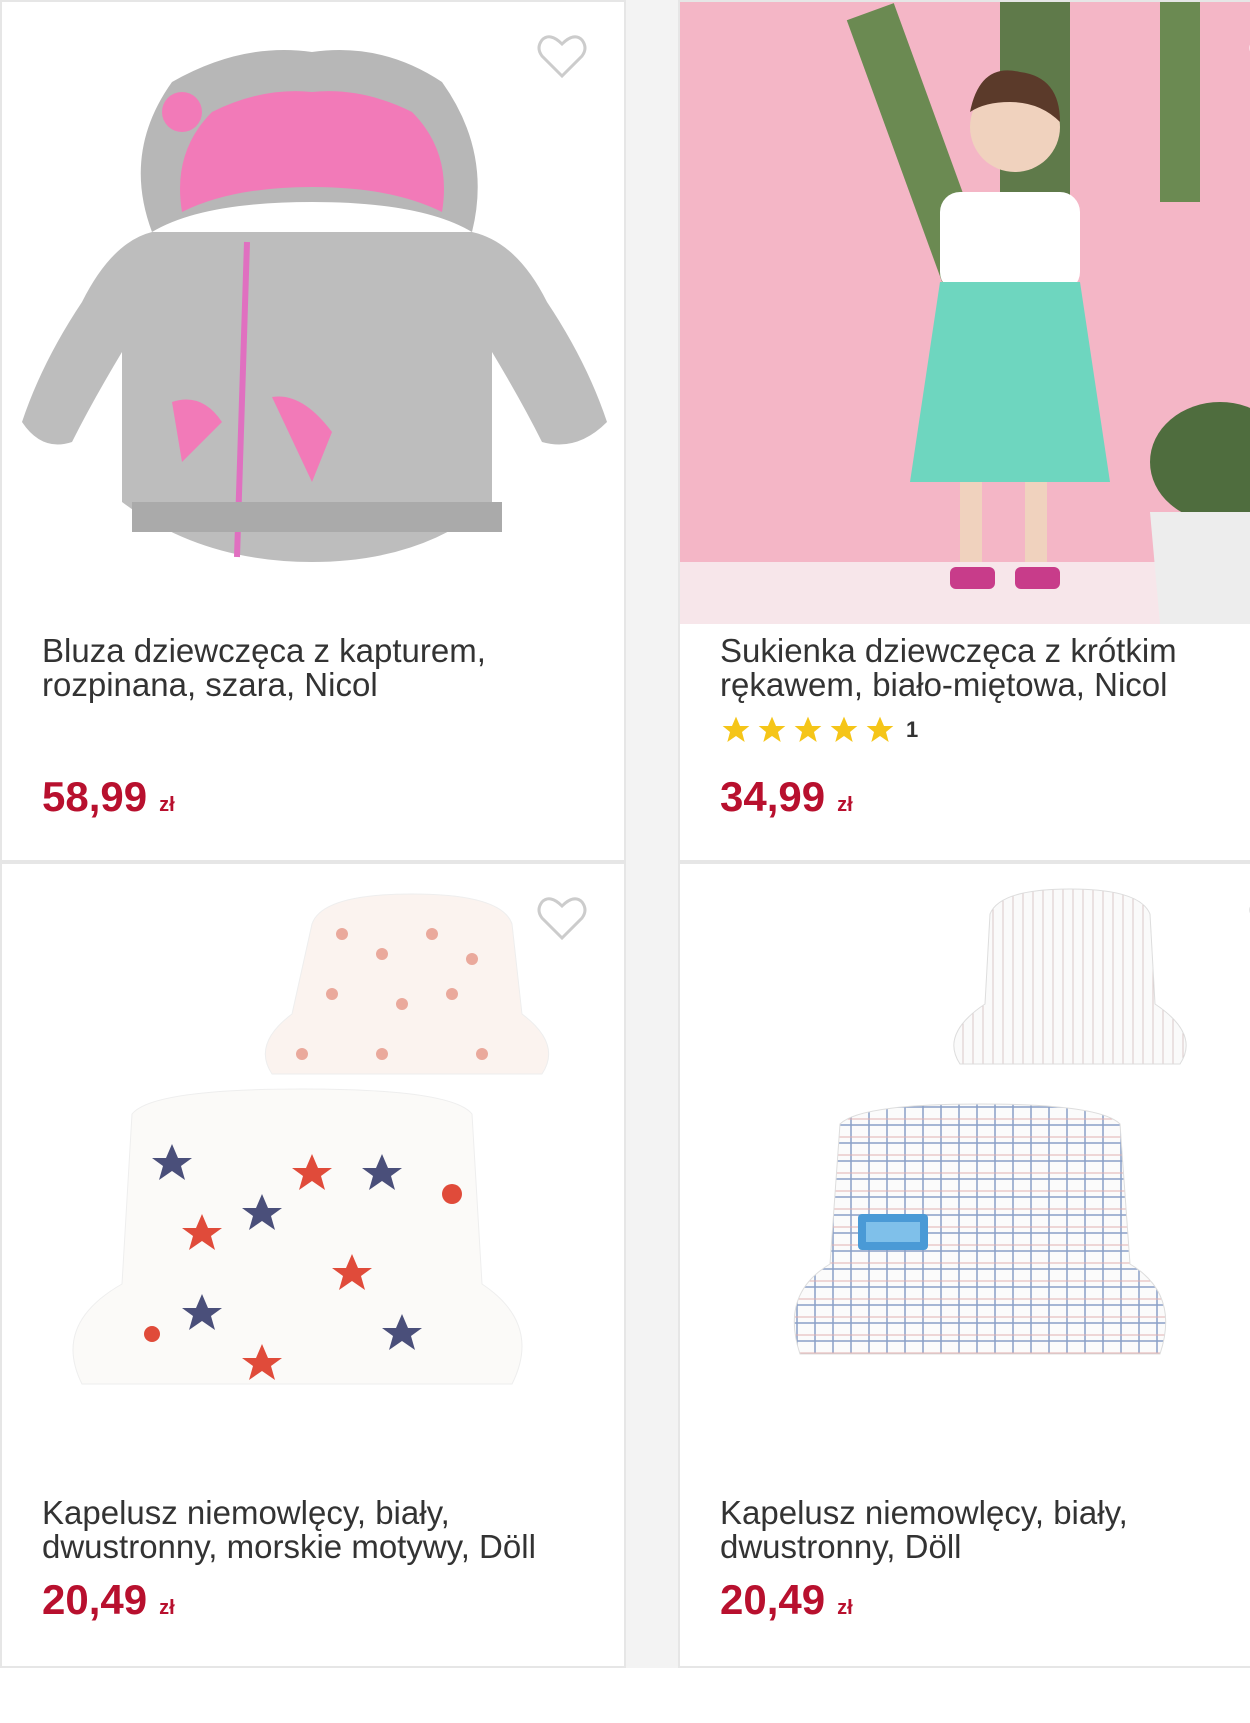 The width and height of the screenshot is (1250, 1723). I want to click on bottom-area, so click(625, 1695).